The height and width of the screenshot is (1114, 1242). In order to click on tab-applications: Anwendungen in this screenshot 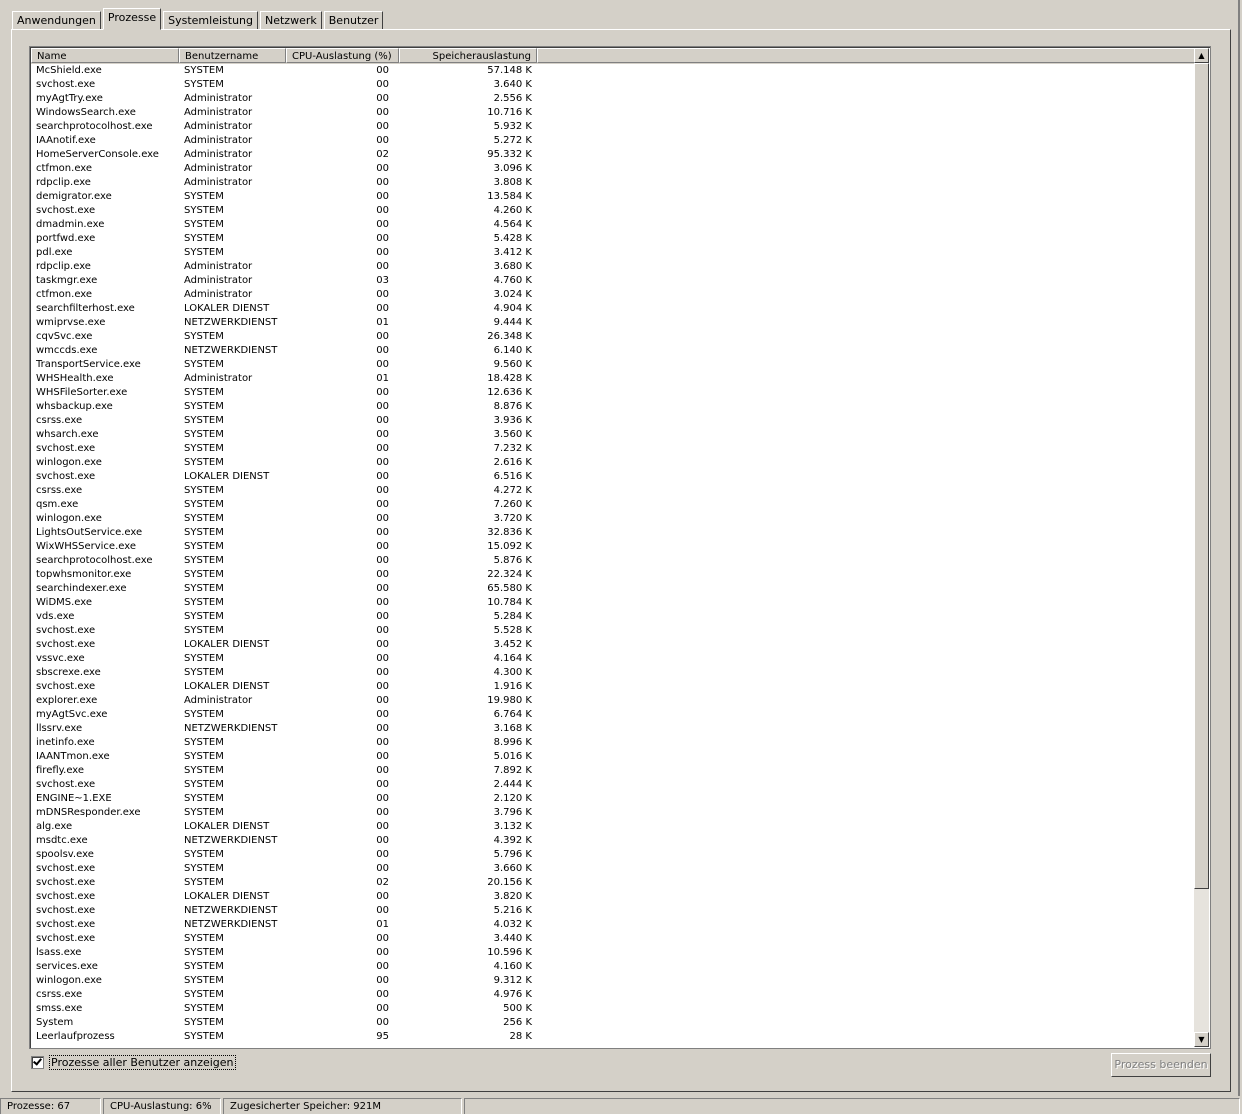, I will do `click(56, 20)`.